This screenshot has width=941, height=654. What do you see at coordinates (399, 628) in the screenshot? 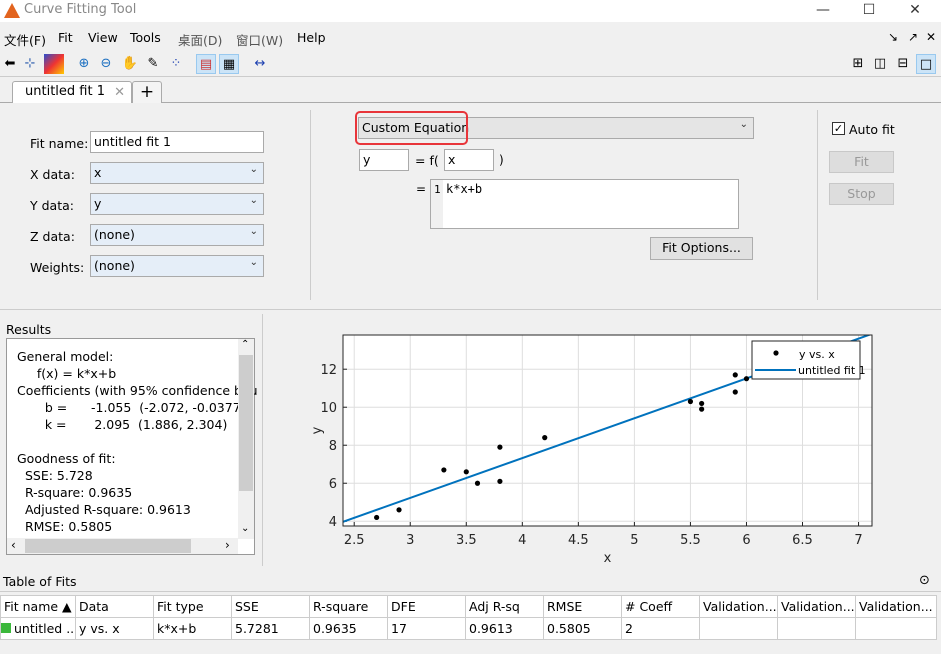
I see `cell-text: 17` at bounding box center [399, 628].